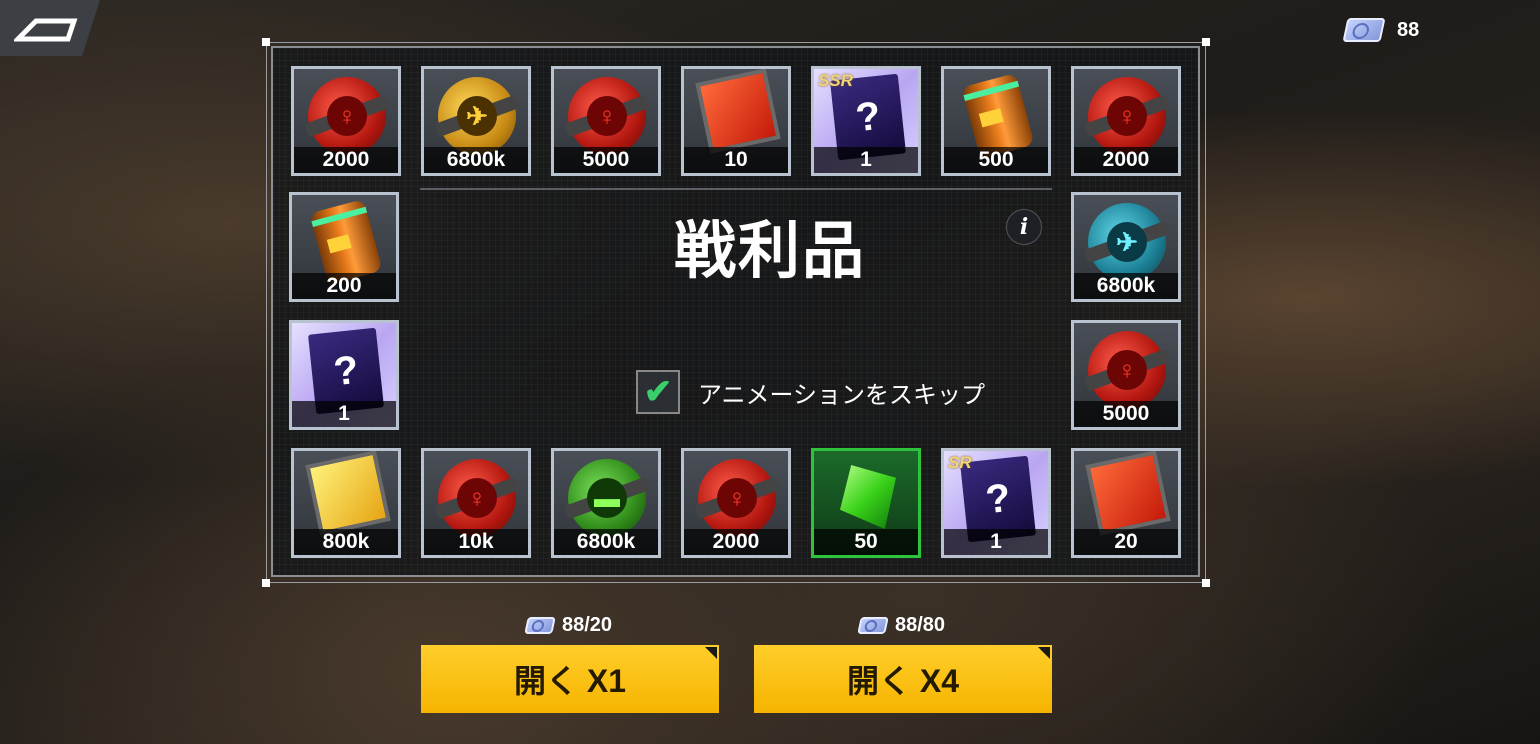  I want to click on open-x4-cost: 88/80, so click(901, 625).